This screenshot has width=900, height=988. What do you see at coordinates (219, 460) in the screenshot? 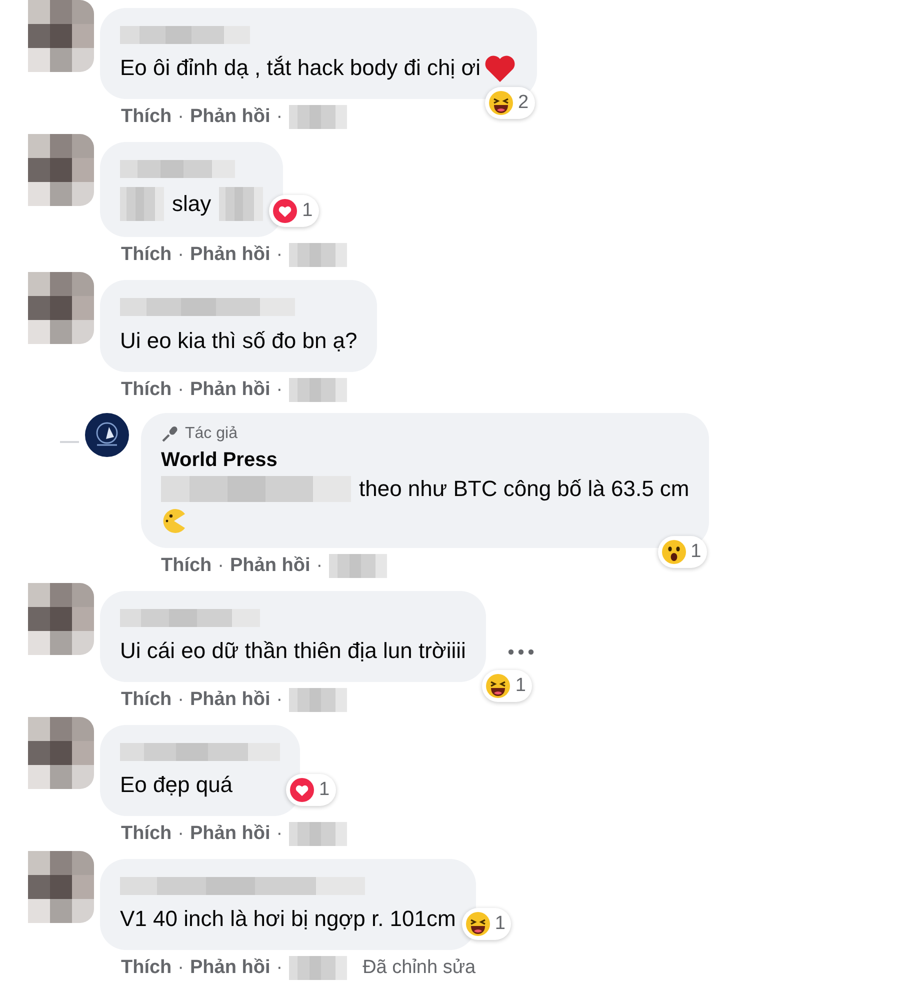
I see `author-name: World Press` at bounding box center [219, 460].